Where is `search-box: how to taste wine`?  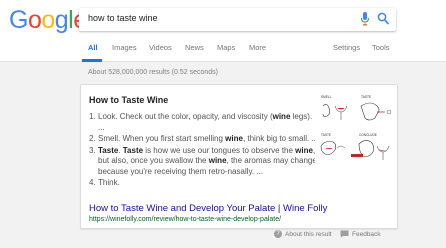 search-box: how to taste wine is located at coordinates (237, 19).